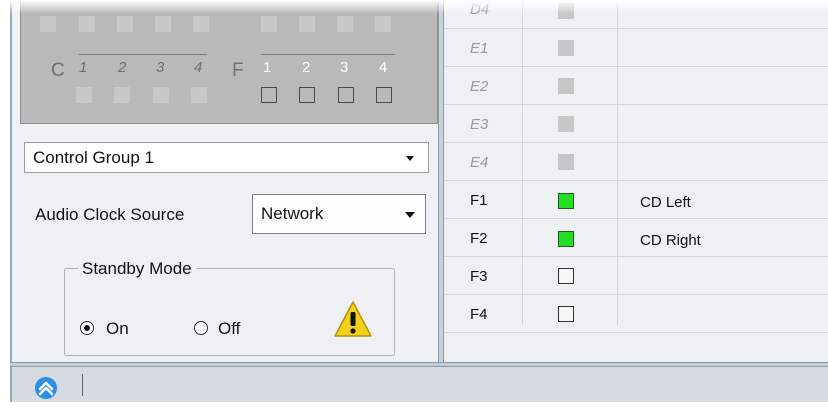  What do you see at coordinates (46, 388) in the screenshot?
I see `up-arrow-icon` at bounding box center [46, 388].